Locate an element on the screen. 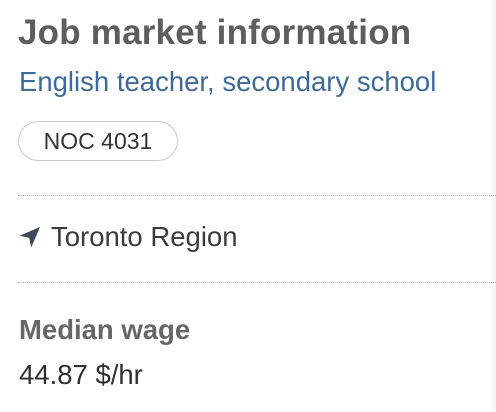  location-arrow-icon is located at coordinates (30, 237).